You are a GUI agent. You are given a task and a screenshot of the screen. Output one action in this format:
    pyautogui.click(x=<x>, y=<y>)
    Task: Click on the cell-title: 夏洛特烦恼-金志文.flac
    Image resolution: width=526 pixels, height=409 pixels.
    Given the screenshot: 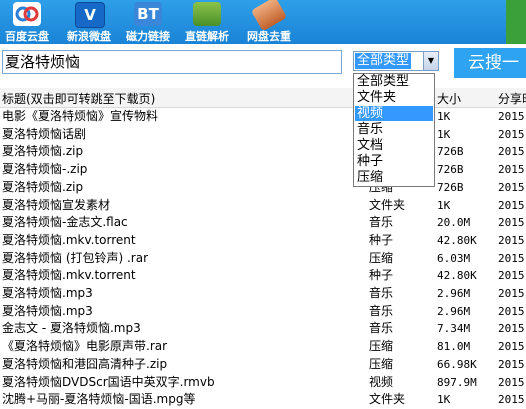 What is the action you would take?
    pyautogui.click(x=65, y=222)
    